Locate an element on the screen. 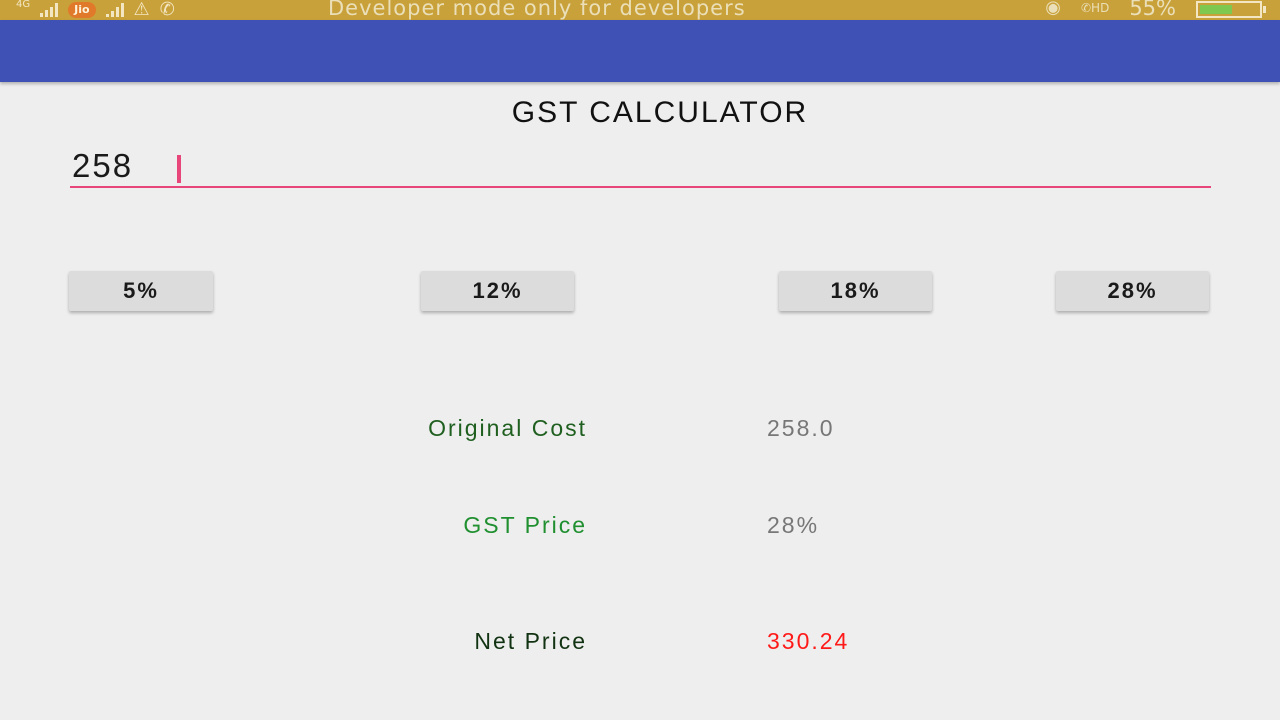 Image resolution: width=1280 pixels, height=720 pixels. eye-icon: ◉ is located at coordinates (1053, 9).